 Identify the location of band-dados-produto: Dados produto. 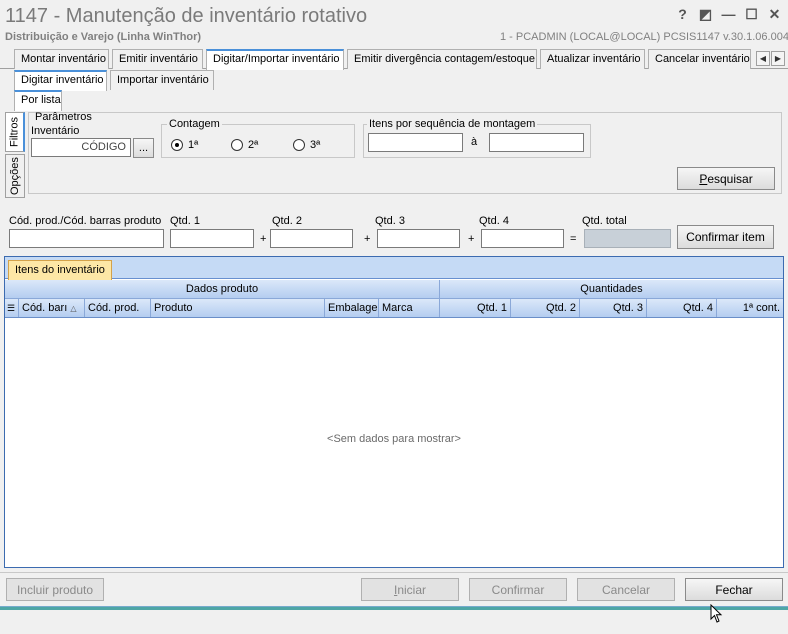
(222, 289).